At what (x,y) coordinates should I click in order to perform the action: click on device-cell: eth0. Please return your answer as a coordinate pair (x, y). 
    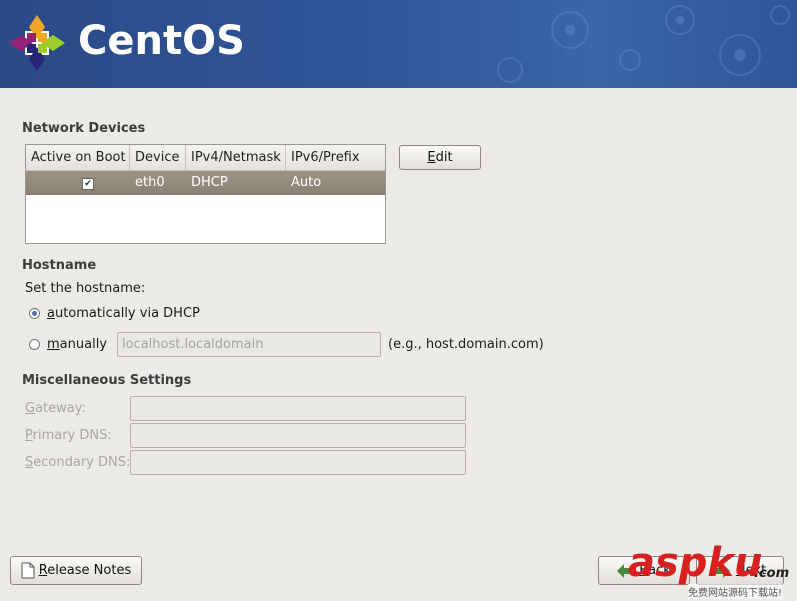
    Looking at the image, I should click on (150, 182).